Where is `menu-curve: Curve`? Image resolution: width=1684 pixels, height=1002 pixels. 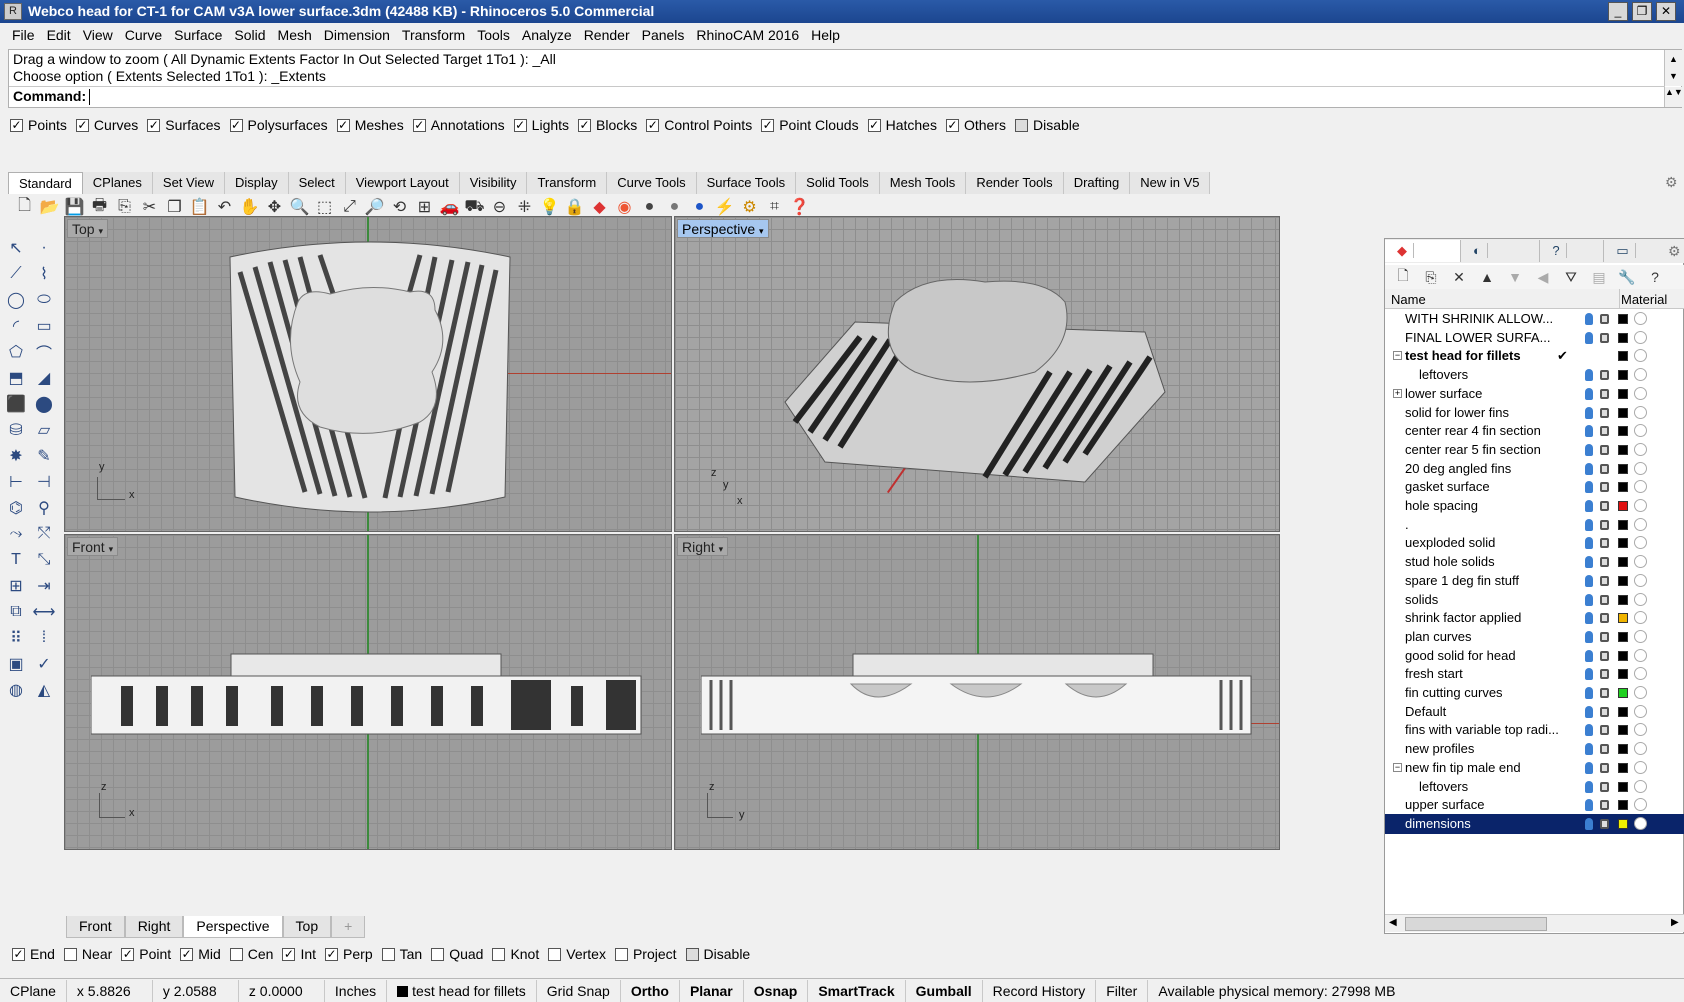
menu-curve: Curve is located at coordinates (143, 35).